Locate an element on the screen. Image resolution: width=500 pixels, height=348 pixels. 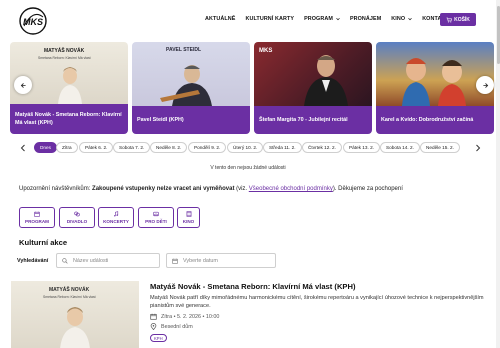
date-pill: Sobota 14. 2. is located at coordinates (400, 147).